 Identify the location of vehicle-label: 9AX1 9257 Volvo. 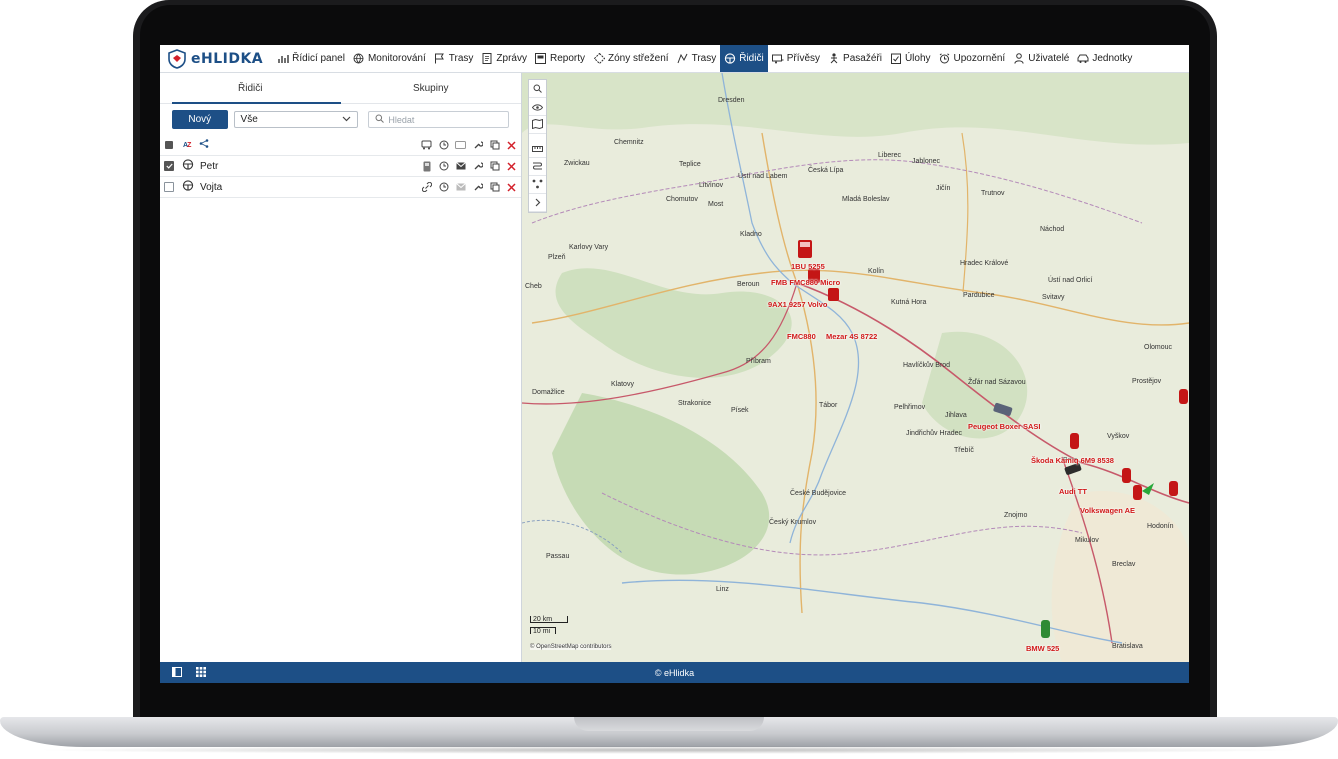
(797, 304).